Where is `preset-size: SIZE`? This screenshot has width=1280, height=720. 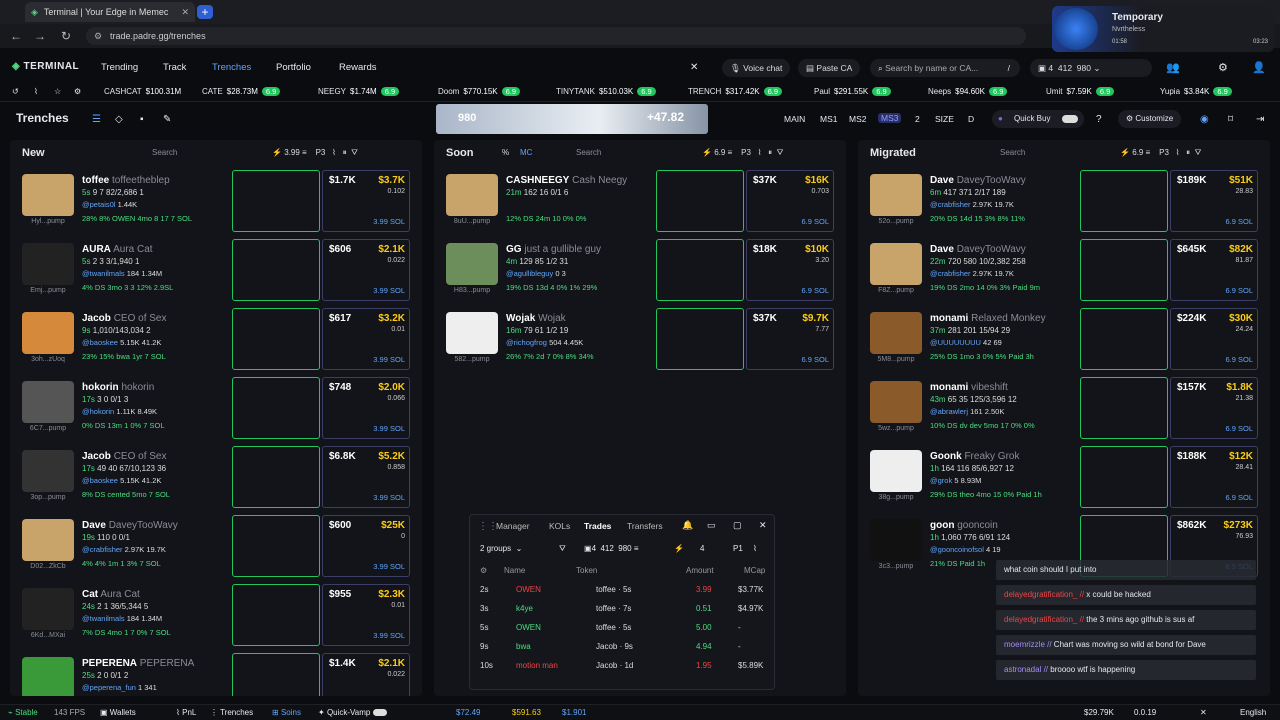 preset-size: SIZE is located at coordinates (944, 119).